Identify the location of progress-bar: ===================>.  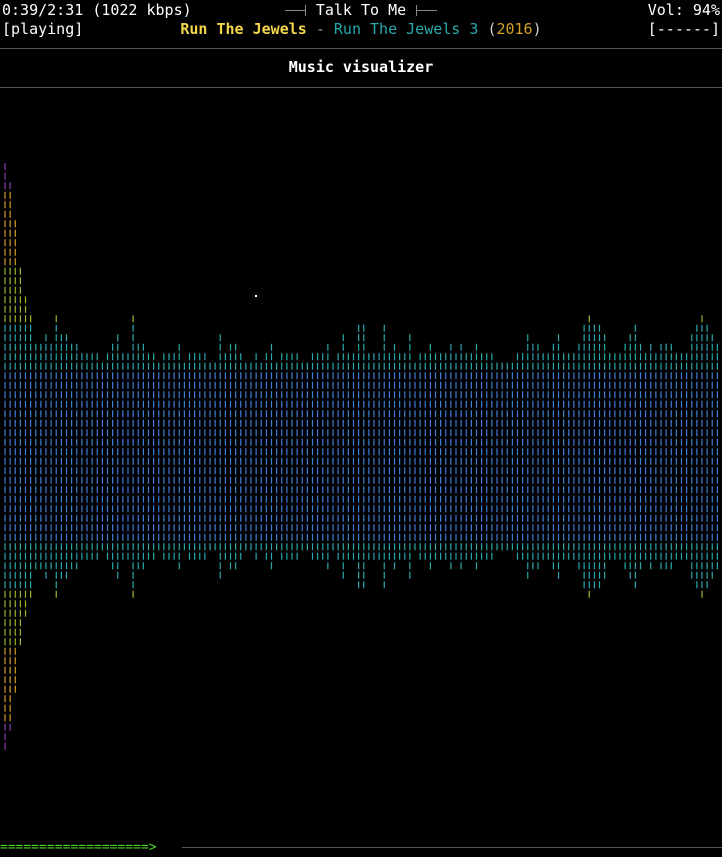
(361, 847).